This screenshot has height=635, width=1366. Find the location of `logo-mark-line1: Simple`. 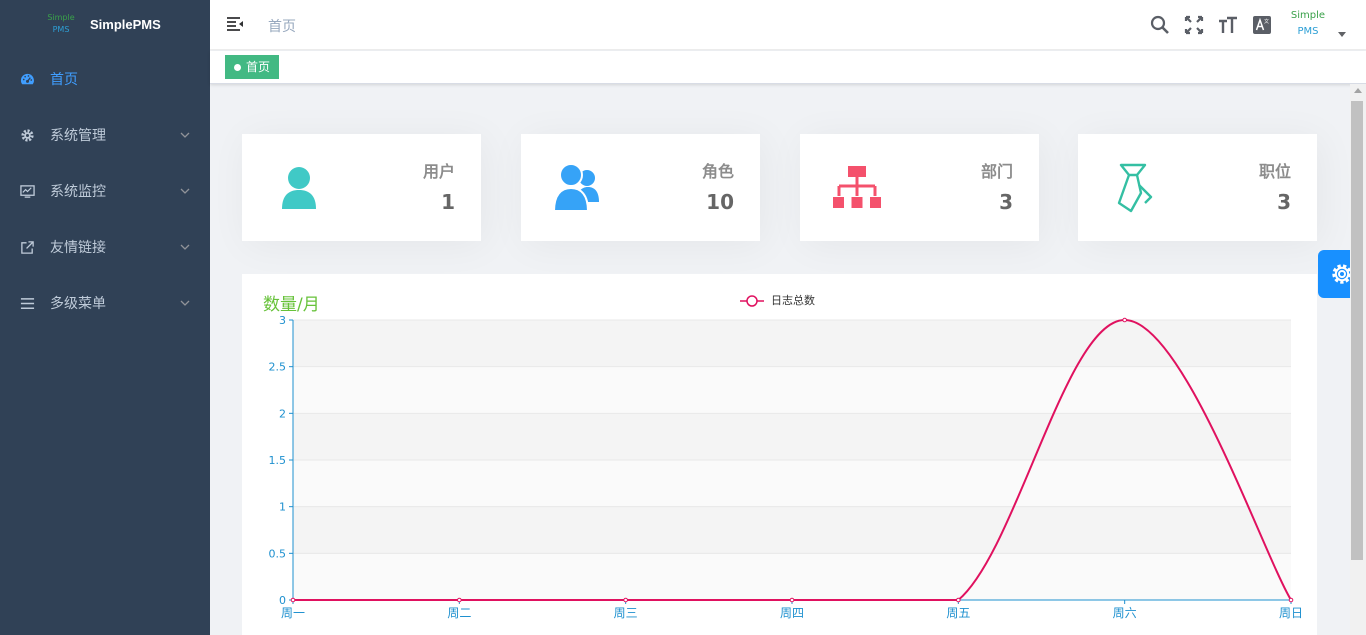

logo-mark-line1: Simple is located at coordinates (61, 17).